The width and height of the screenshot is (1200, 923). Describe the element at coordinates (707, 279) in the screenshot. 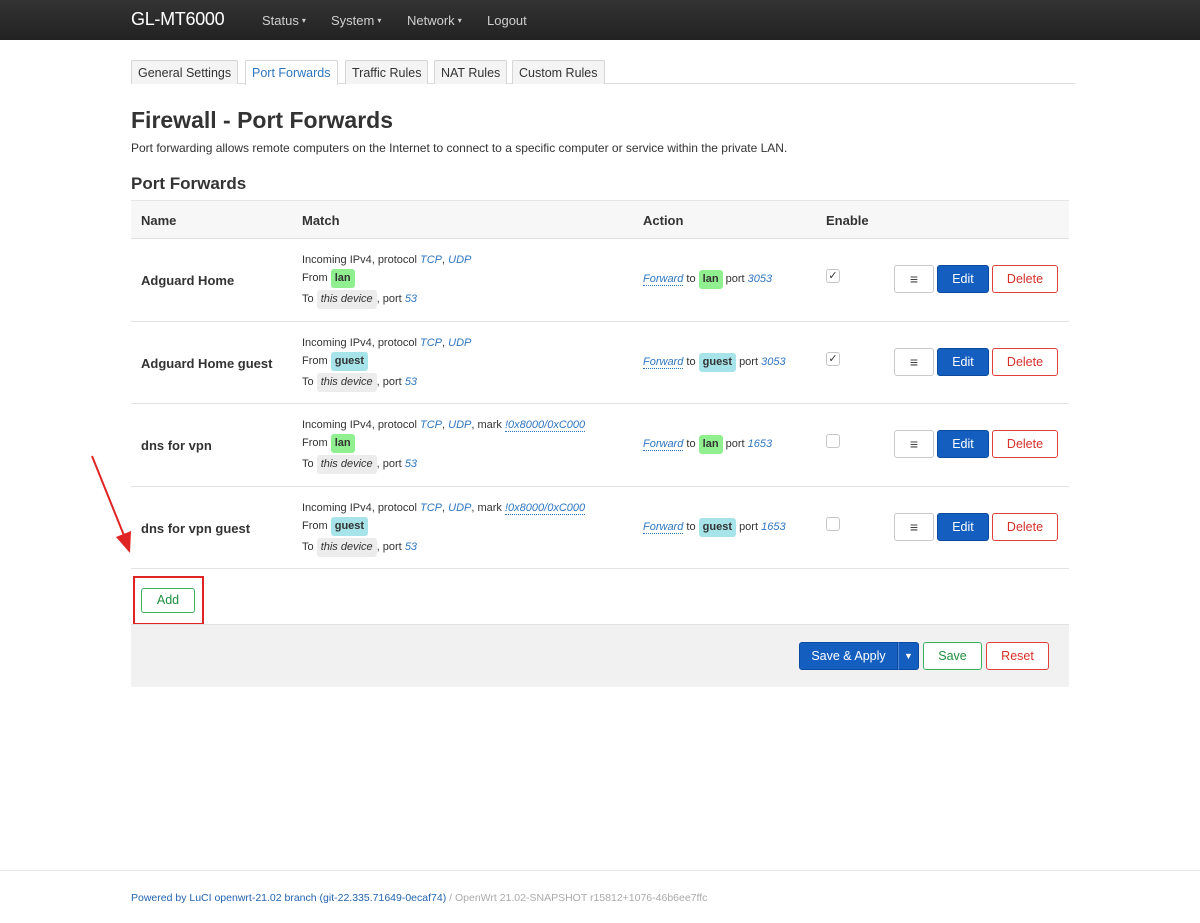

I see `rule-action: Forward to lan port 3053` at that location.